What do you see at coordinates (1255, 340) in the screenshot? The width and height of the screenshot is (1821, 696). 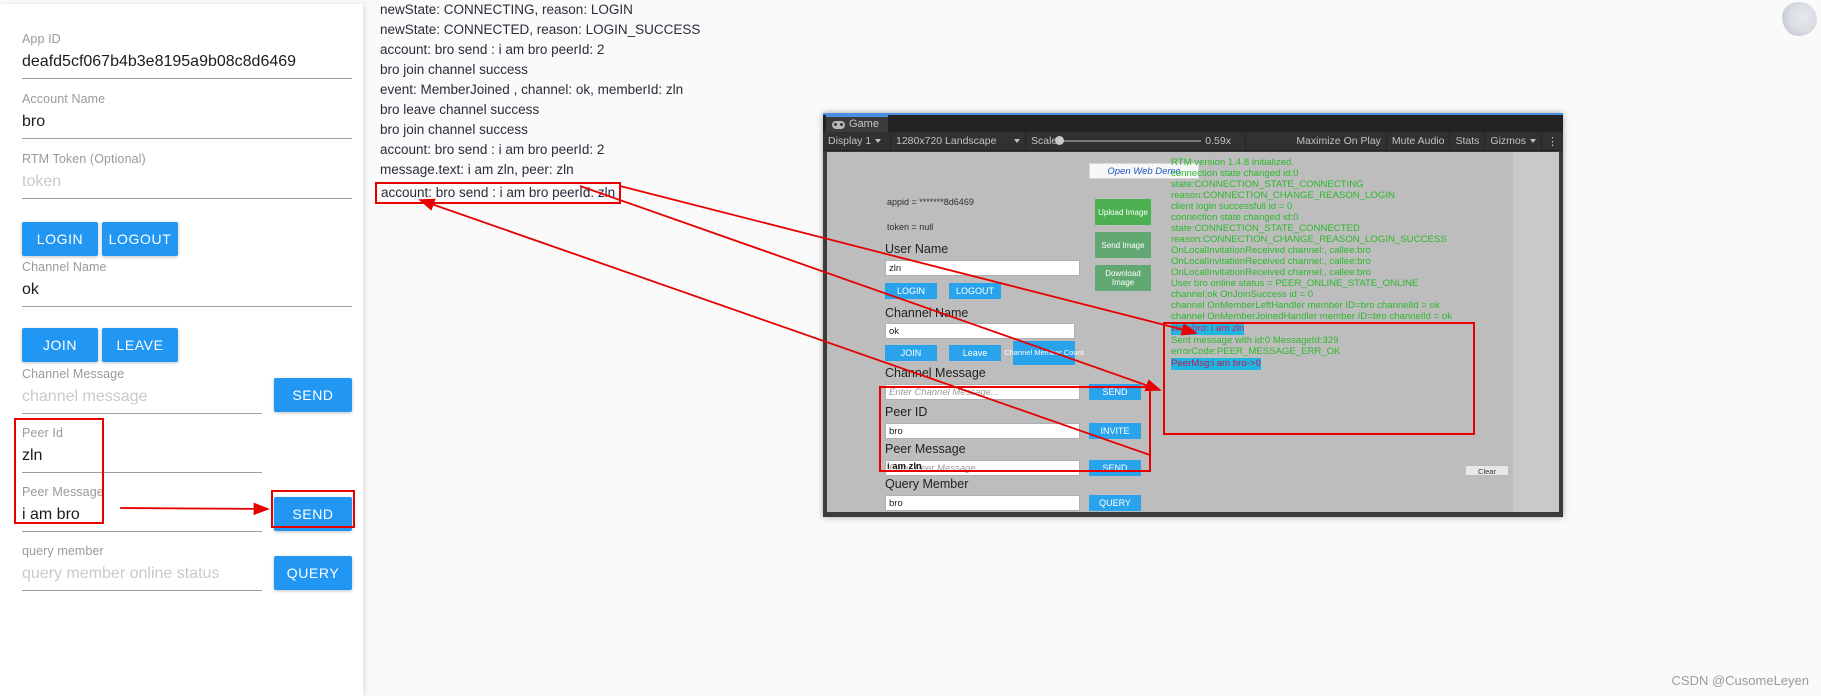 I see `console-line: Sent message with id:0 MessageId:329` at bounding box center [1255, 340].